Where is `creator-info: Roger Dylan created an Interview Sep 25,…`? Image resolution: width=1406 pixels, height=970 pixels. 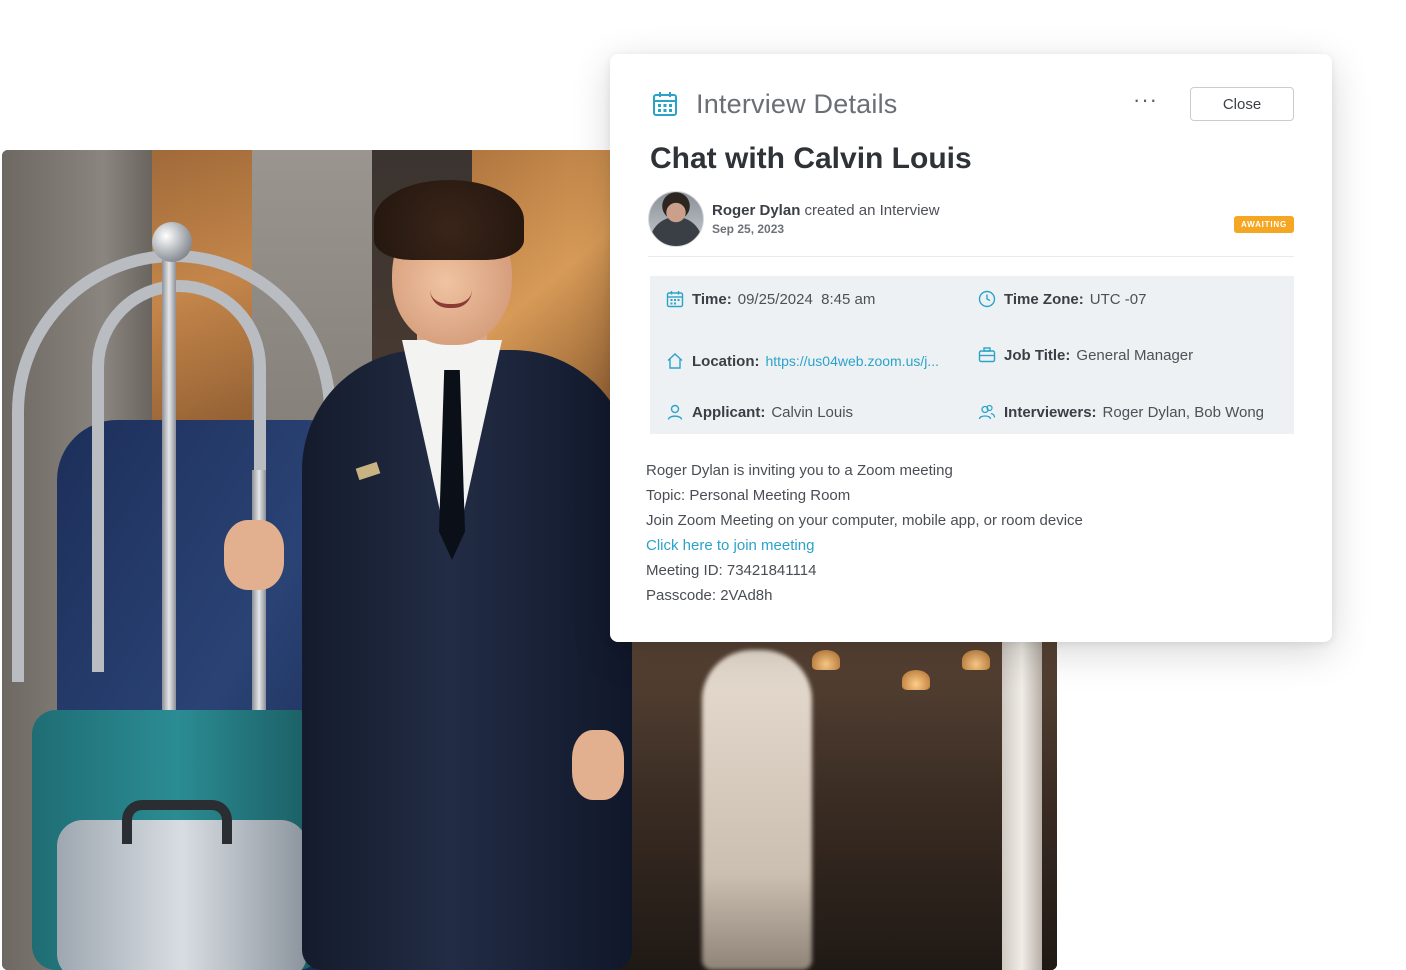 creator-info: Roger Dylan created an Interview Sep 25,… is located at coordinates (973, 219).